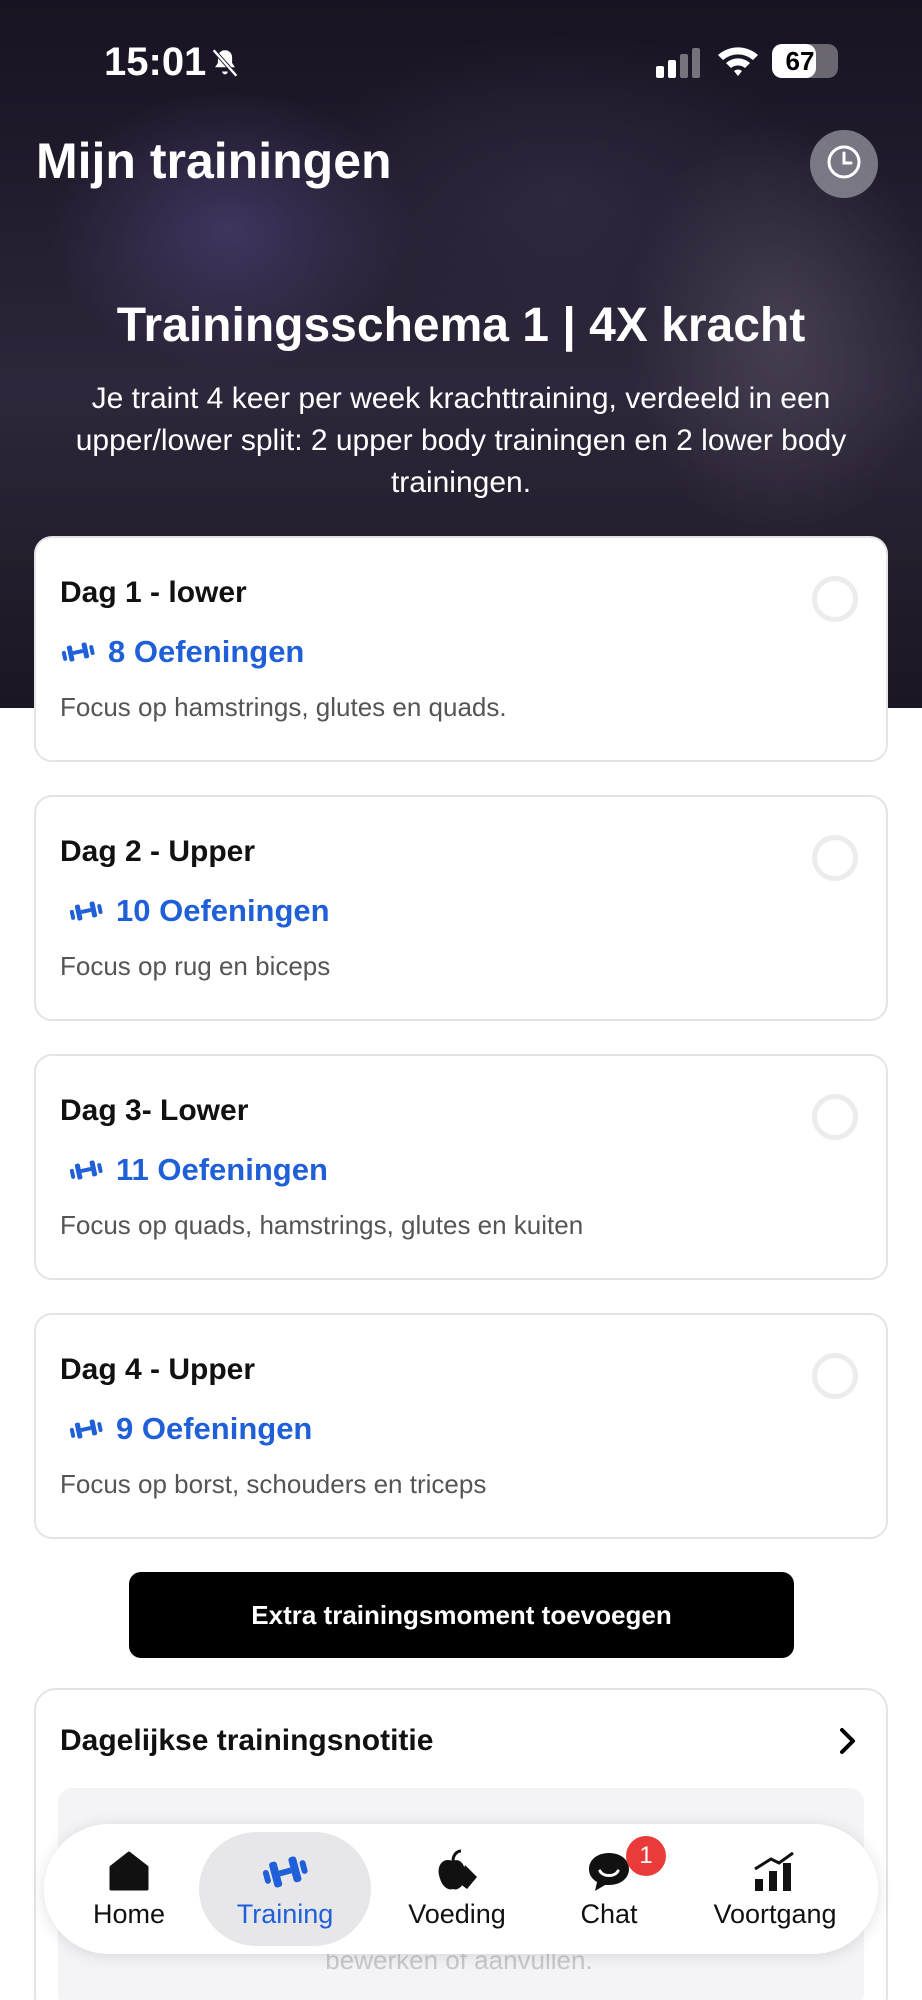 This screenshot has width=922, height=2000. I want to click on apple-carrot-icon, so click(457, 1871).